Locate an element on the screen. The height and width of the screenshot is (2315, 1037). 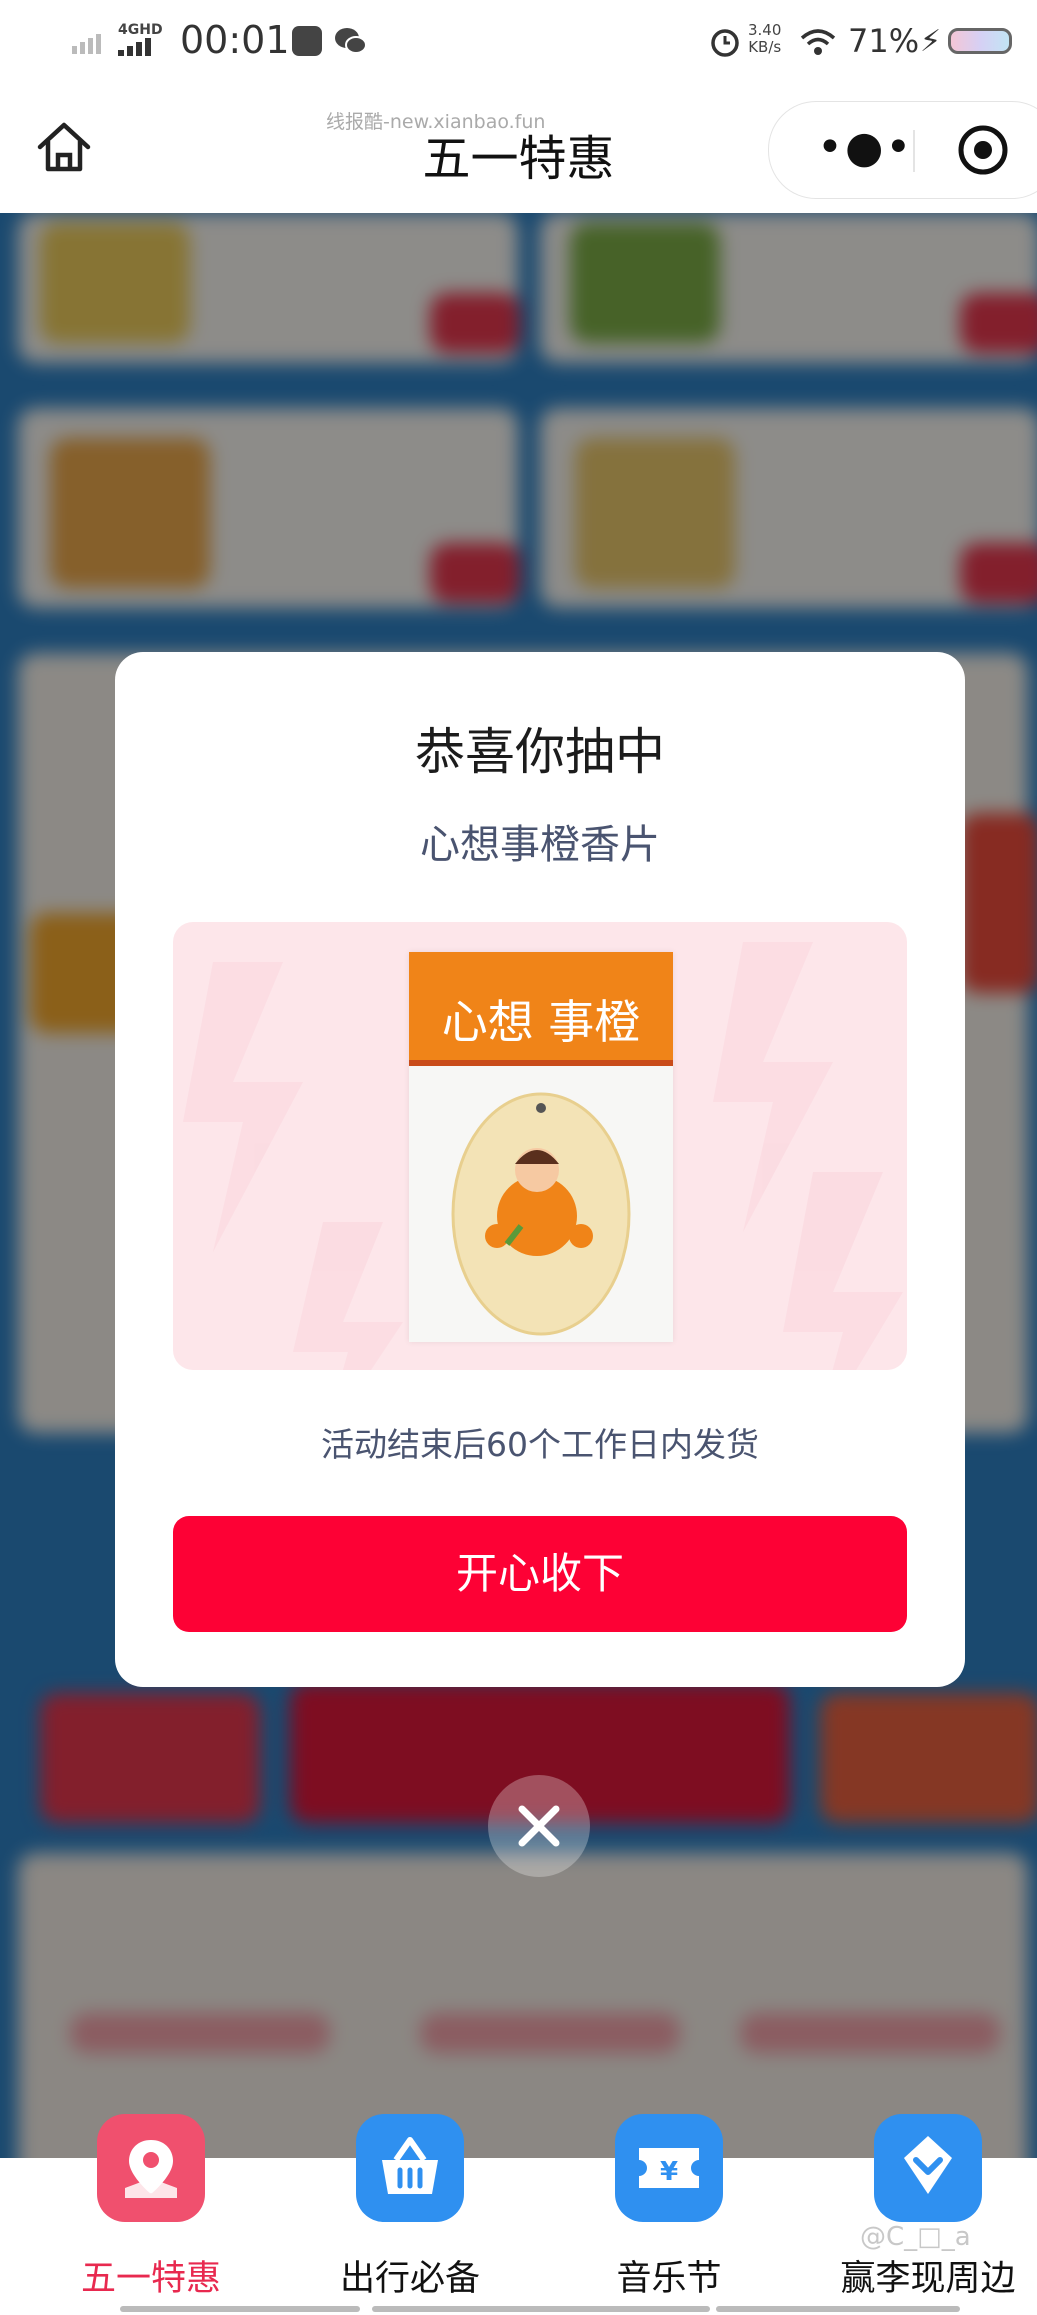
ticket-icon: ¥ is located at coordinates (669, 2168).